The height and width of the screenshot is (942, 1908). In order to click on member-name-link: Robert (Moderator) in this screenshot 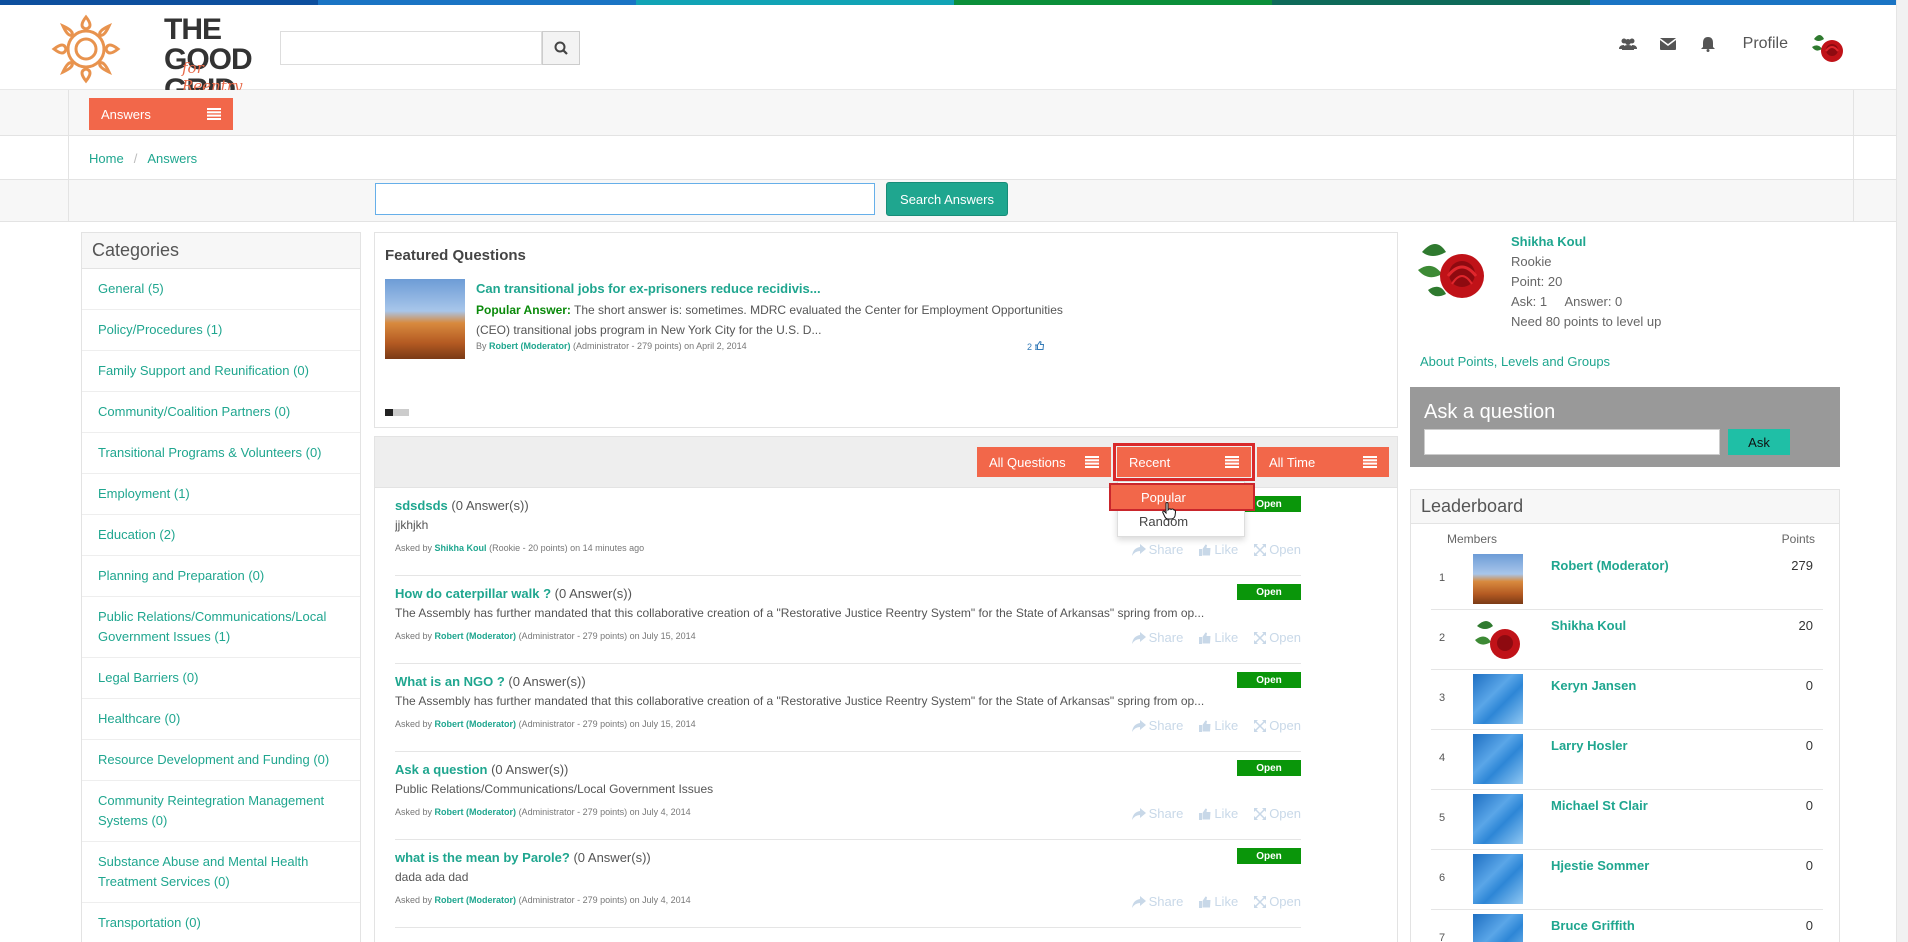, I will do `click(1610, 565)`.